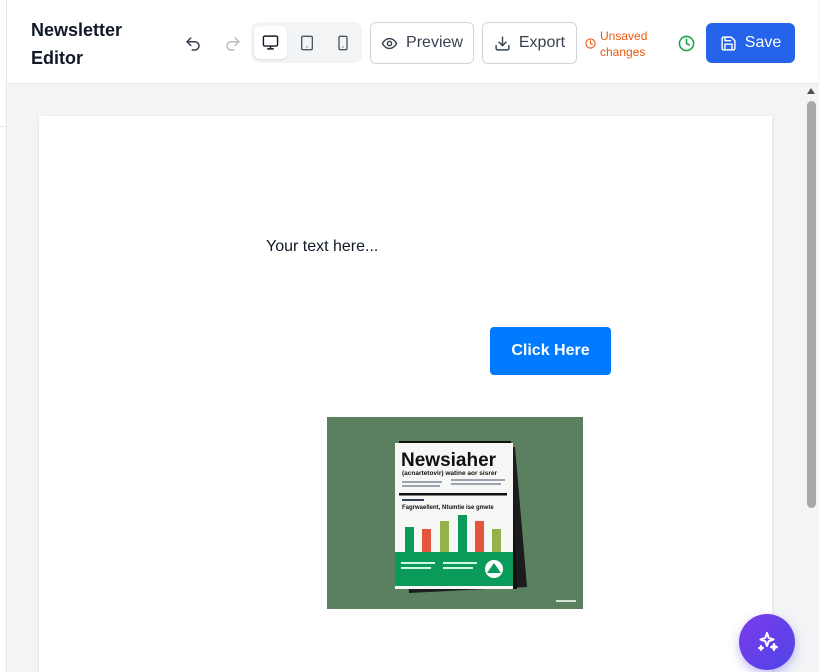 This screenshot has height=672, width=825. I want to click on save-button: Save, so click(750, 43).